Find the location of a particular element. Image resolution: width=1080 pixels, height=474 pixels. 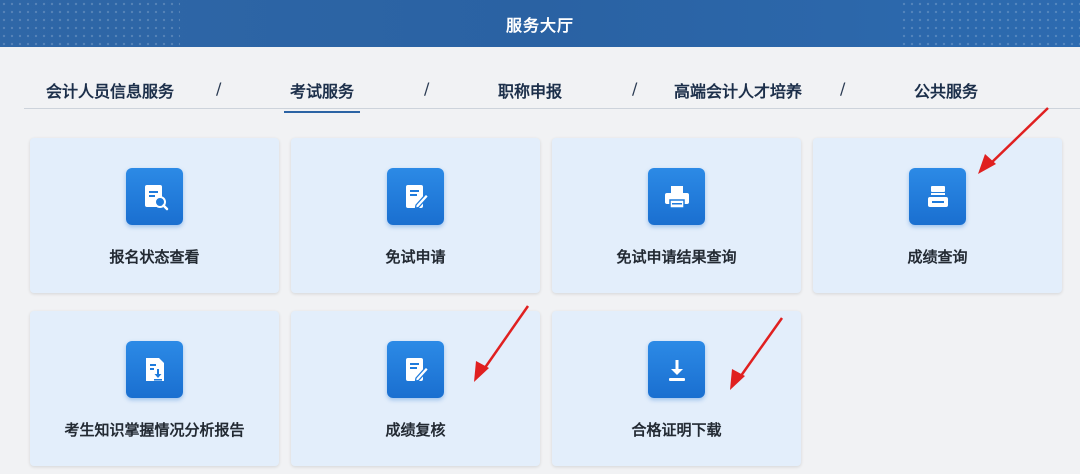

card-label: 考生知识掌握情况分析报告 is located at coordinates (154, 430).